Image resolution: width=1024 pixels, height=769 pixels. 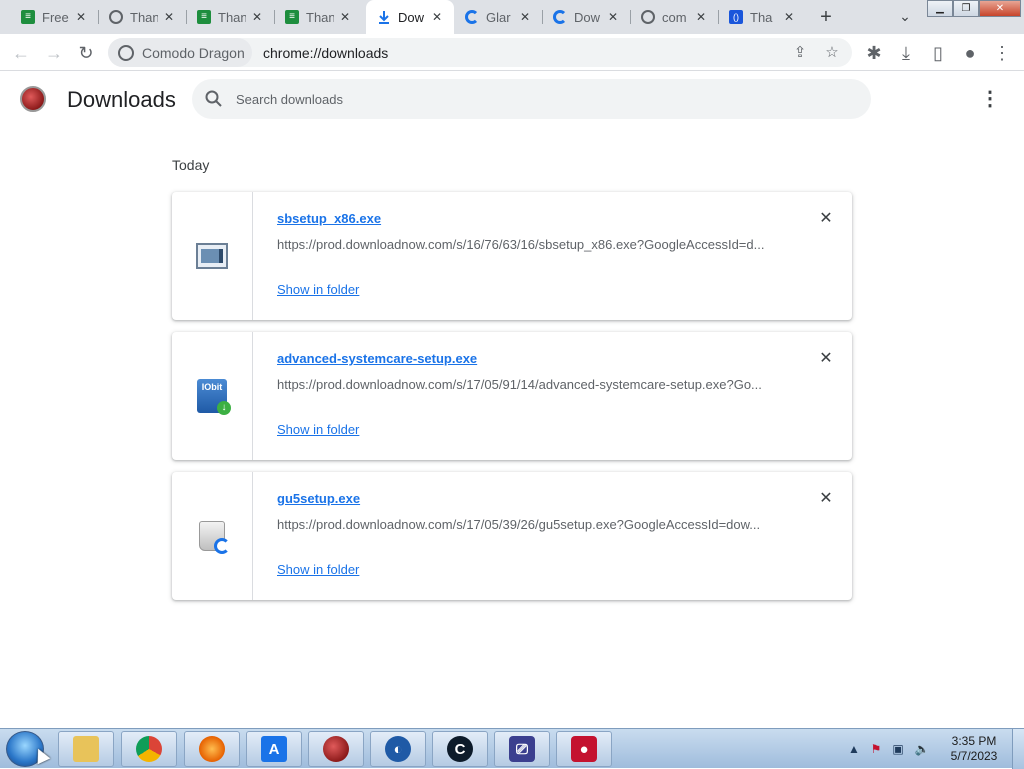 I want to click on tab-4: ≡ Than ✕, so click(x=318, y=17).